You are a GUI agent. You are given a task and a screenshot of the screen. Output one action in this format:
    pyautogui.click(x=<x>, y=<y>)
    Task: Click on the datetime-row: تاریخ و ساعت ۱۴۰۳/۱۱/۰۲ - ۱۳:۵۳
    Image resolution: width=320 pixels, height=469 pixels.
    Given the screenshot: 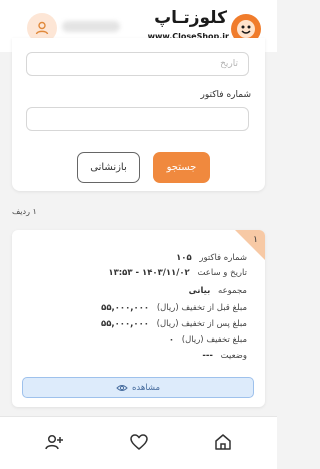 What is the action you would take?
    pyautogui.click(x=177, y=273)
    